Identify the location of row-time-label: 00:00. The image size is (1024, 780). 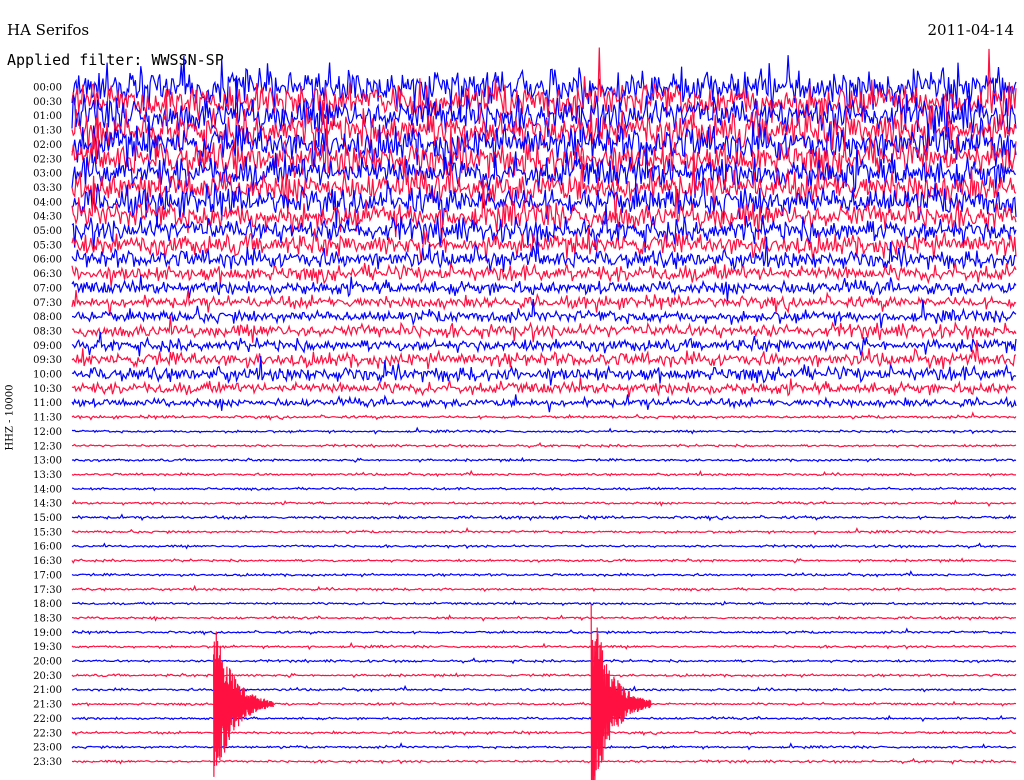
(47, 88).